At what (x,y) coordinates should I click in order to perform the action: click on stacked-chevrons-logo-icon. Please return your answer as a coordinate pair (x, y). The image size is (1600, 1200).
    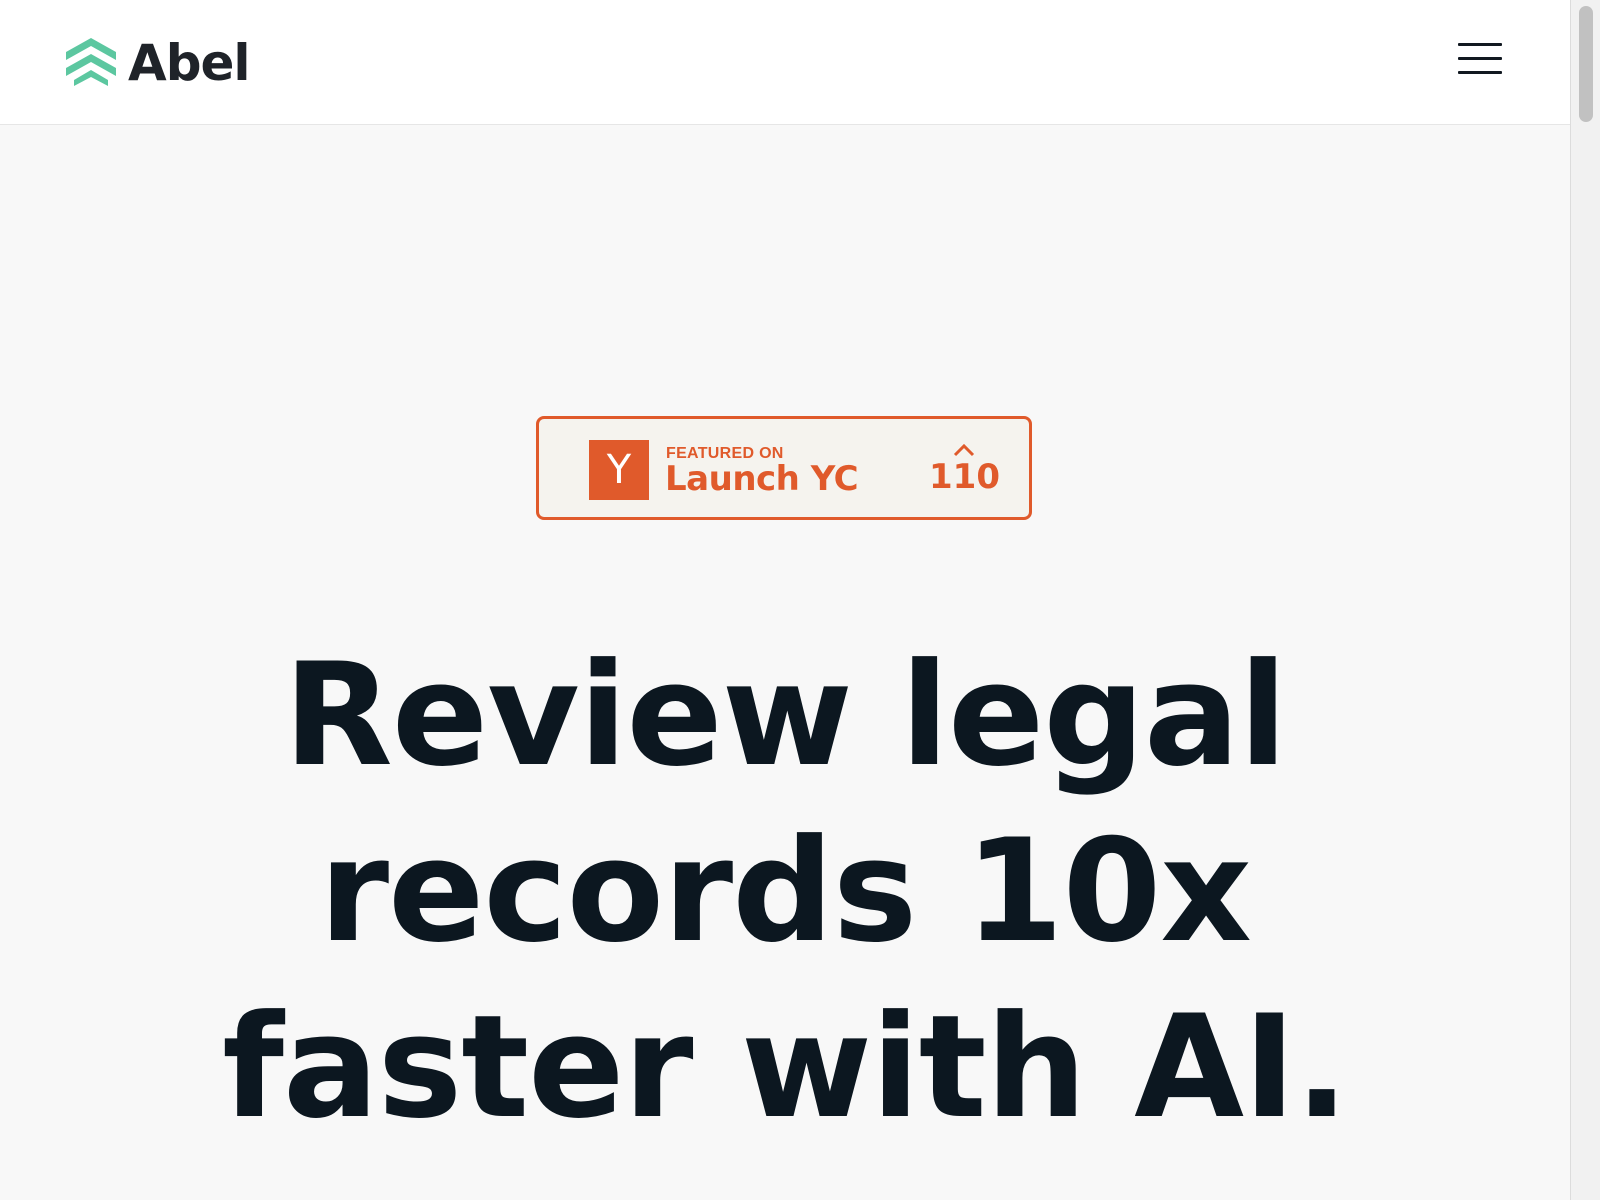
    Looking at the image, I should click on (91, 62).